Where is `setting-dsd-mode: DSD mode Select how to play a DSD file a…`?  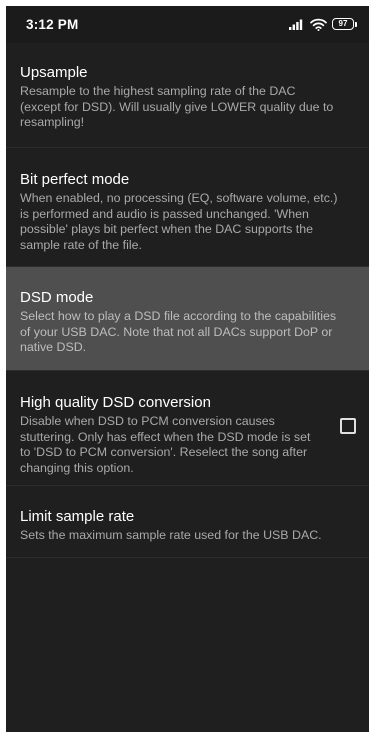 setting-dsd-mode: DSD mode Select how to play a DSD file a… is located at coordinates (187, 319).